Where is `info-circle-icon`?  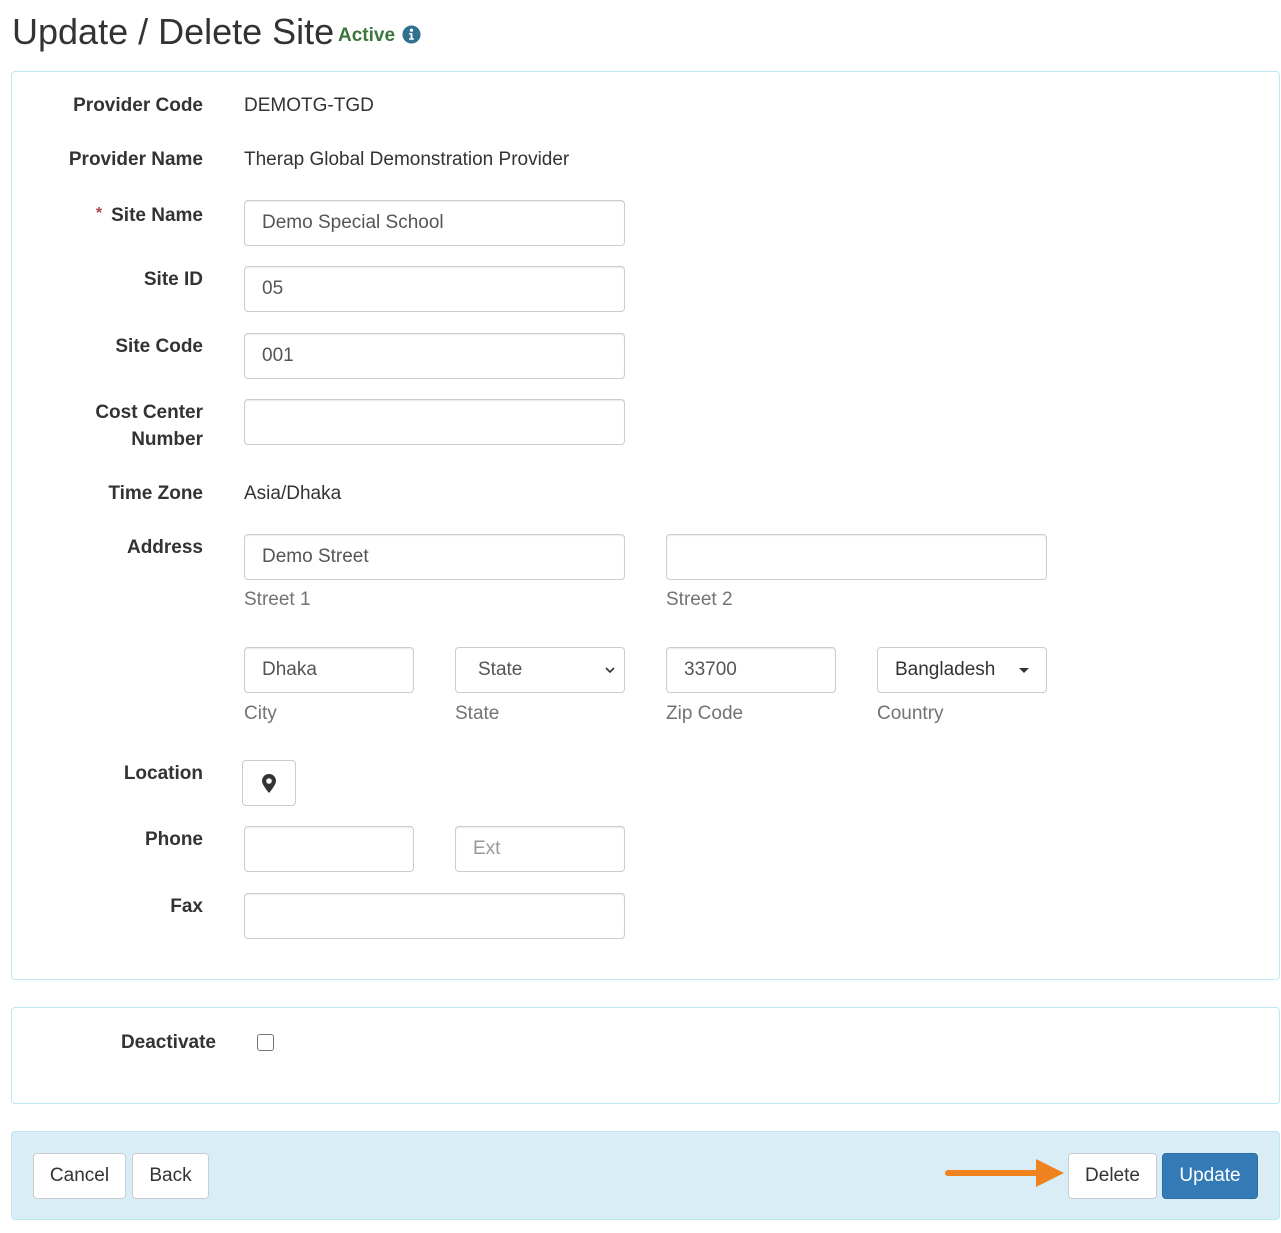
info-circle-icon is located at coordinates (411, 34).